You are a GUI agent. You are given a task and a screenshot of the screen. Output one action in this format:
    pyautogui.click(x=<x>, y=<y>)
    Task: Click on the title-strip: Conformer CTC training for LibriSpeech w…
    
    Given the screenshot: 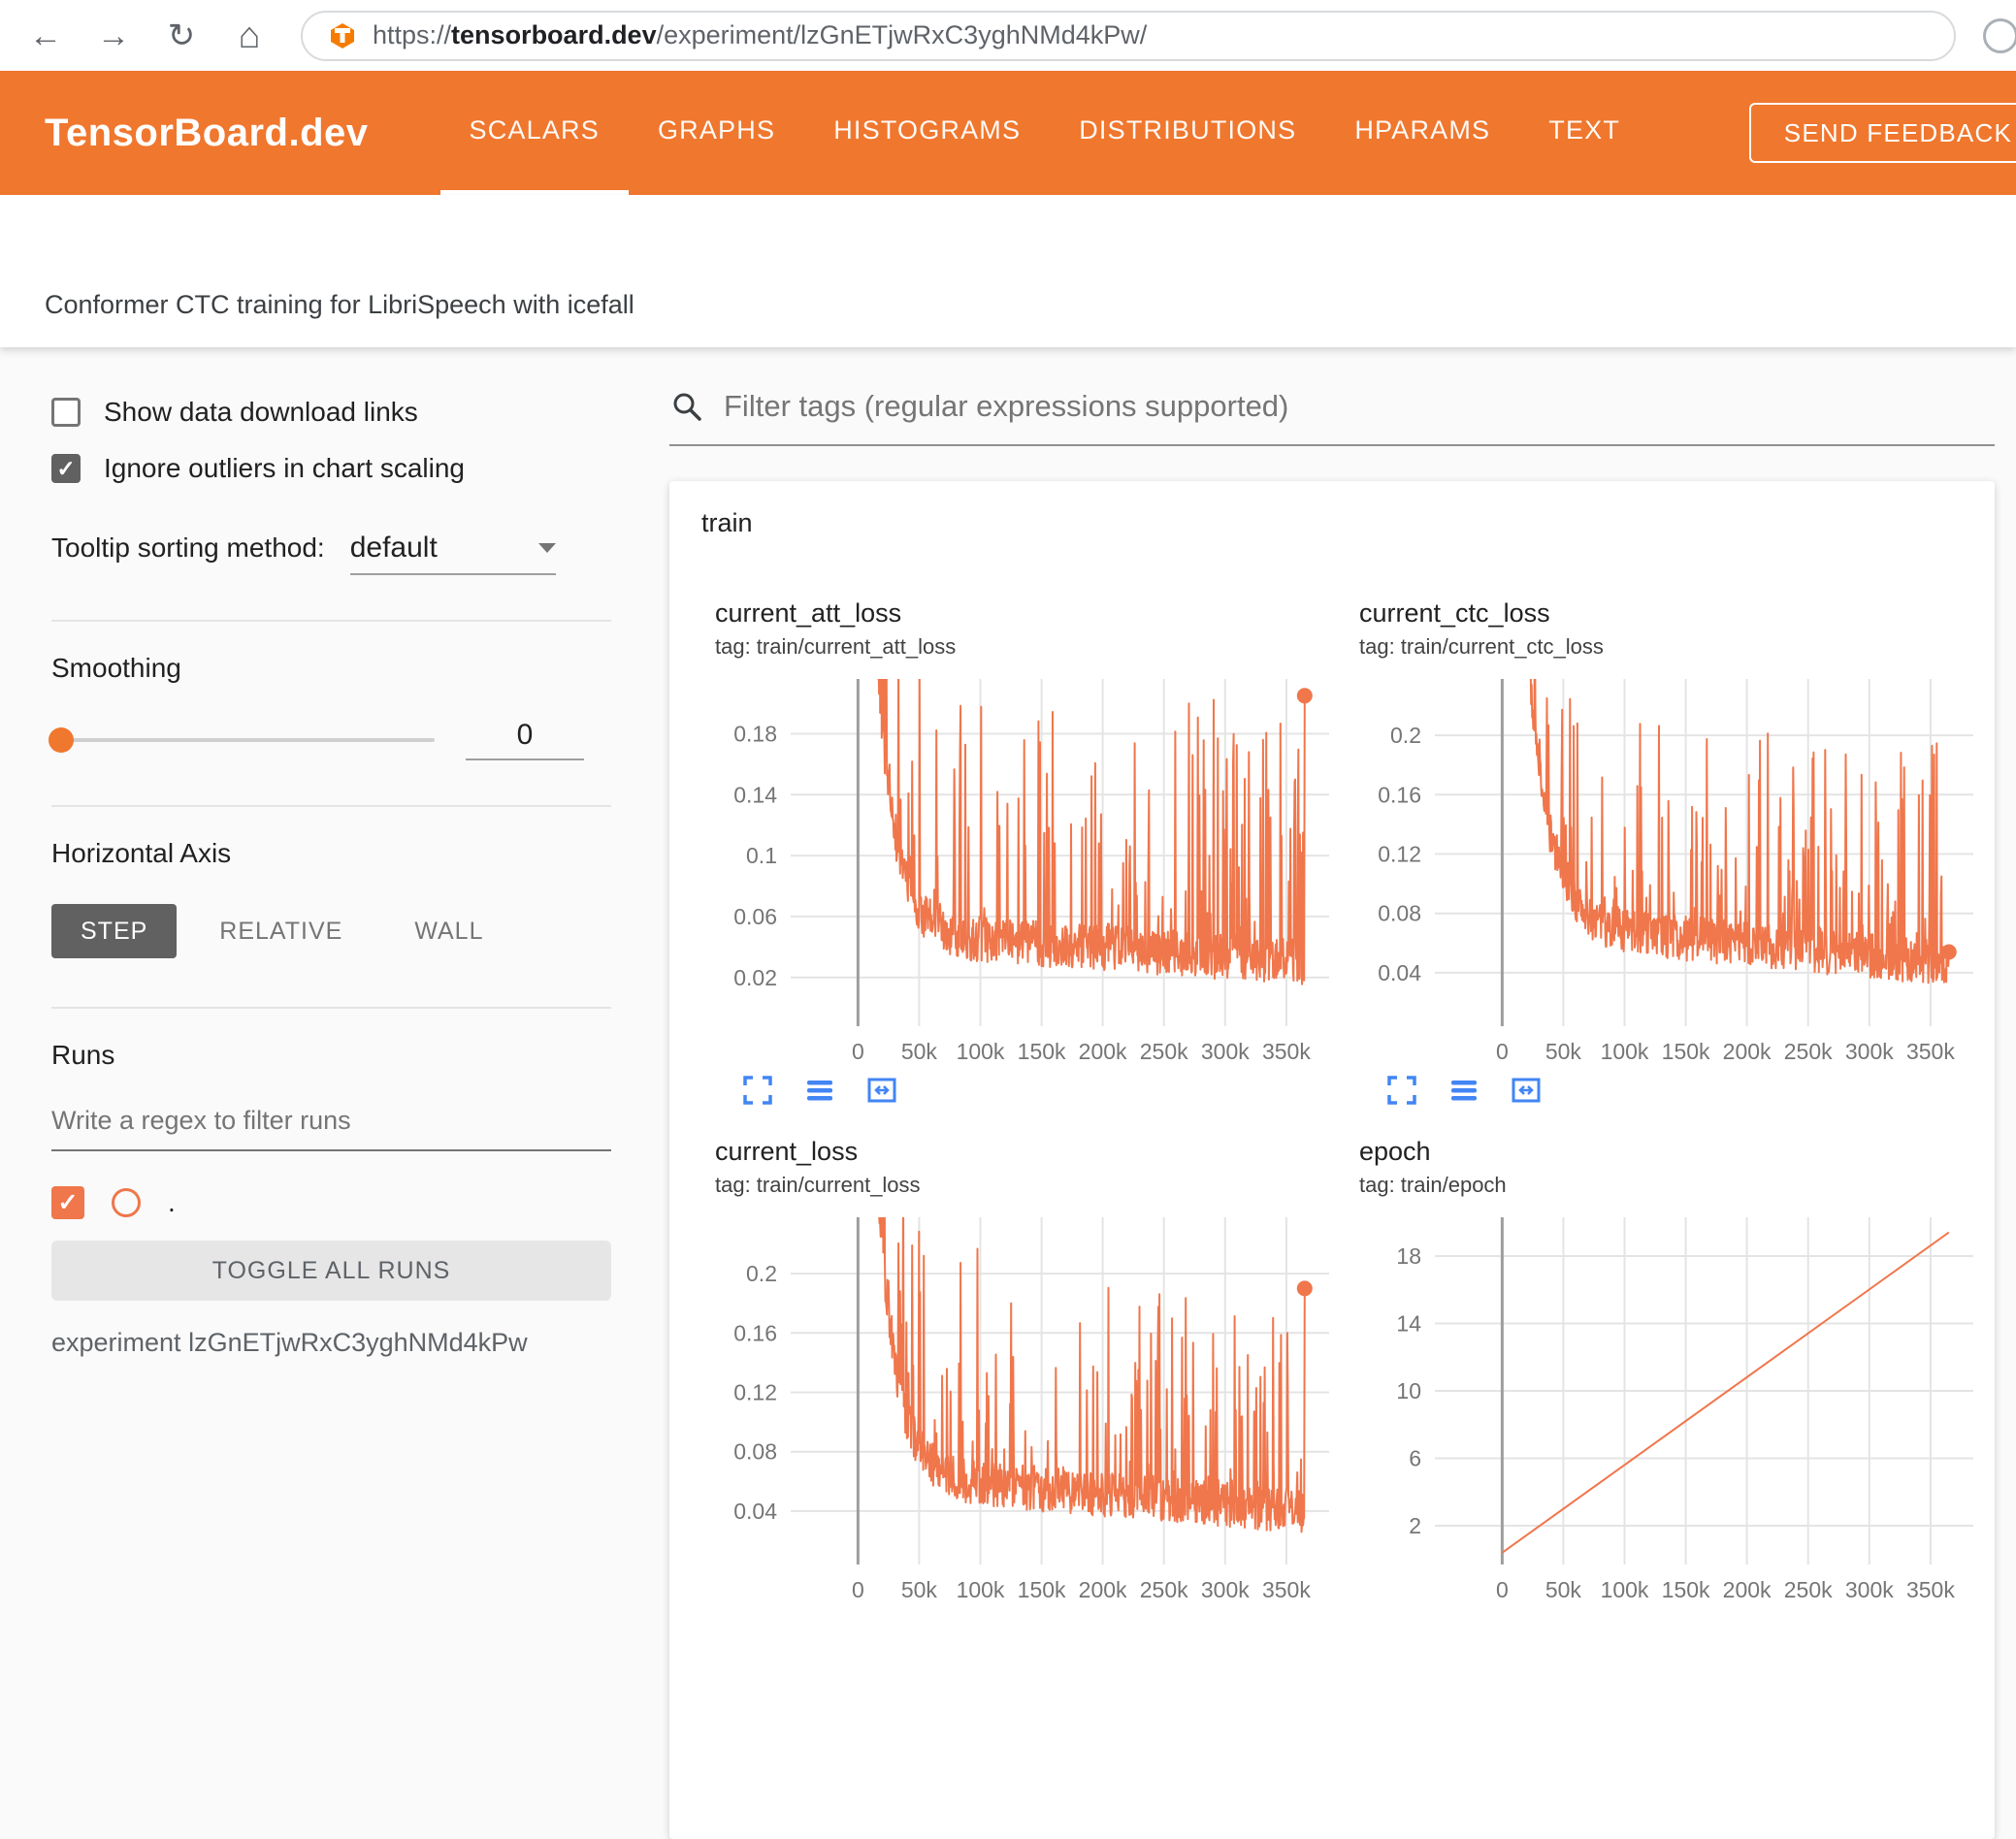 What is the action you would take?
    pyautogui.click(x=1008, y=271)
    